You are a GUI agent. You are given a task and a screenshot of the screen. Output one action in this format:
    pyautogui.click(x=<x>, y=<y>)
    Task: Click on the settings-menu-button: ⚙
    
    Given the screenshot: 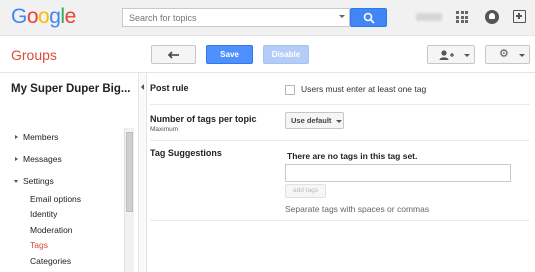 What is the action you would take?
    pyautogui.click(x=507, y=54)
    